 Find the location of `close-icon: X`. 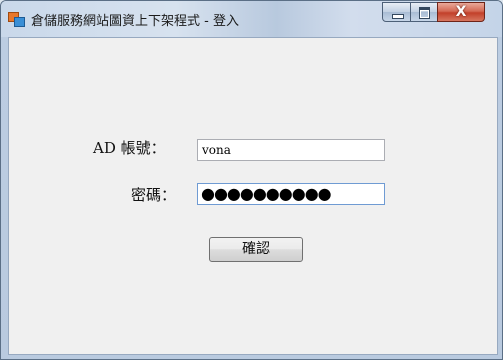

close-icon: X is located at coordinates (461, 12).